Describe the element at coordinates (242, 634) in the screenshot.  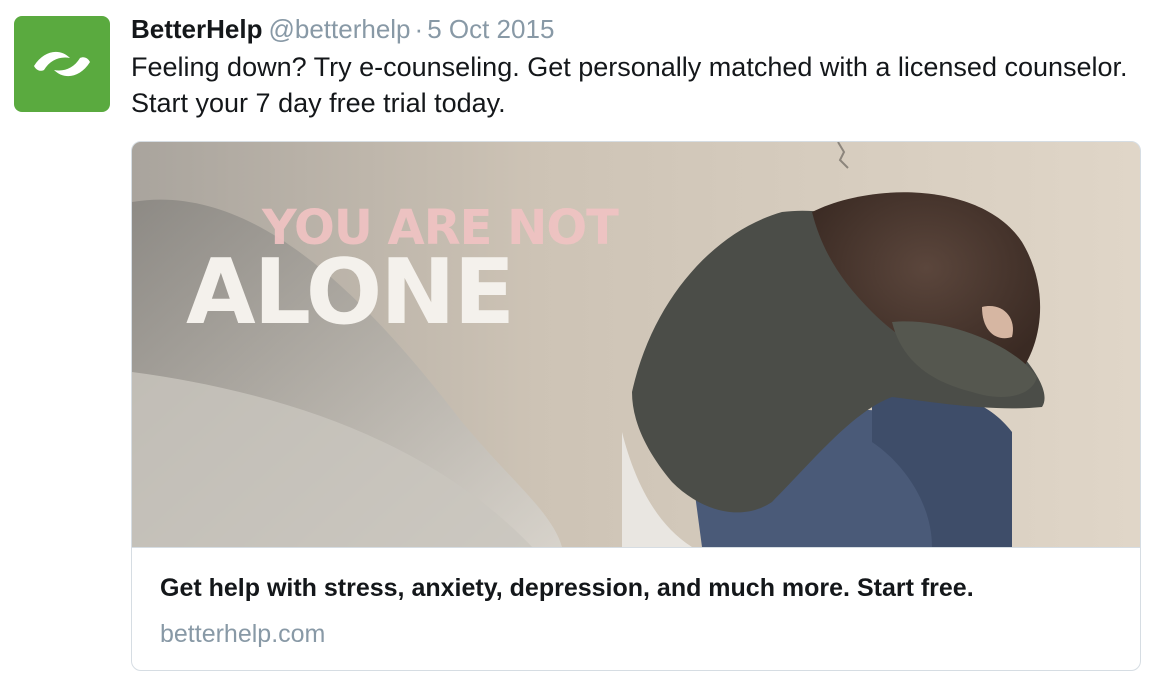
I see `card-domain: betterhelp.com` at that location.